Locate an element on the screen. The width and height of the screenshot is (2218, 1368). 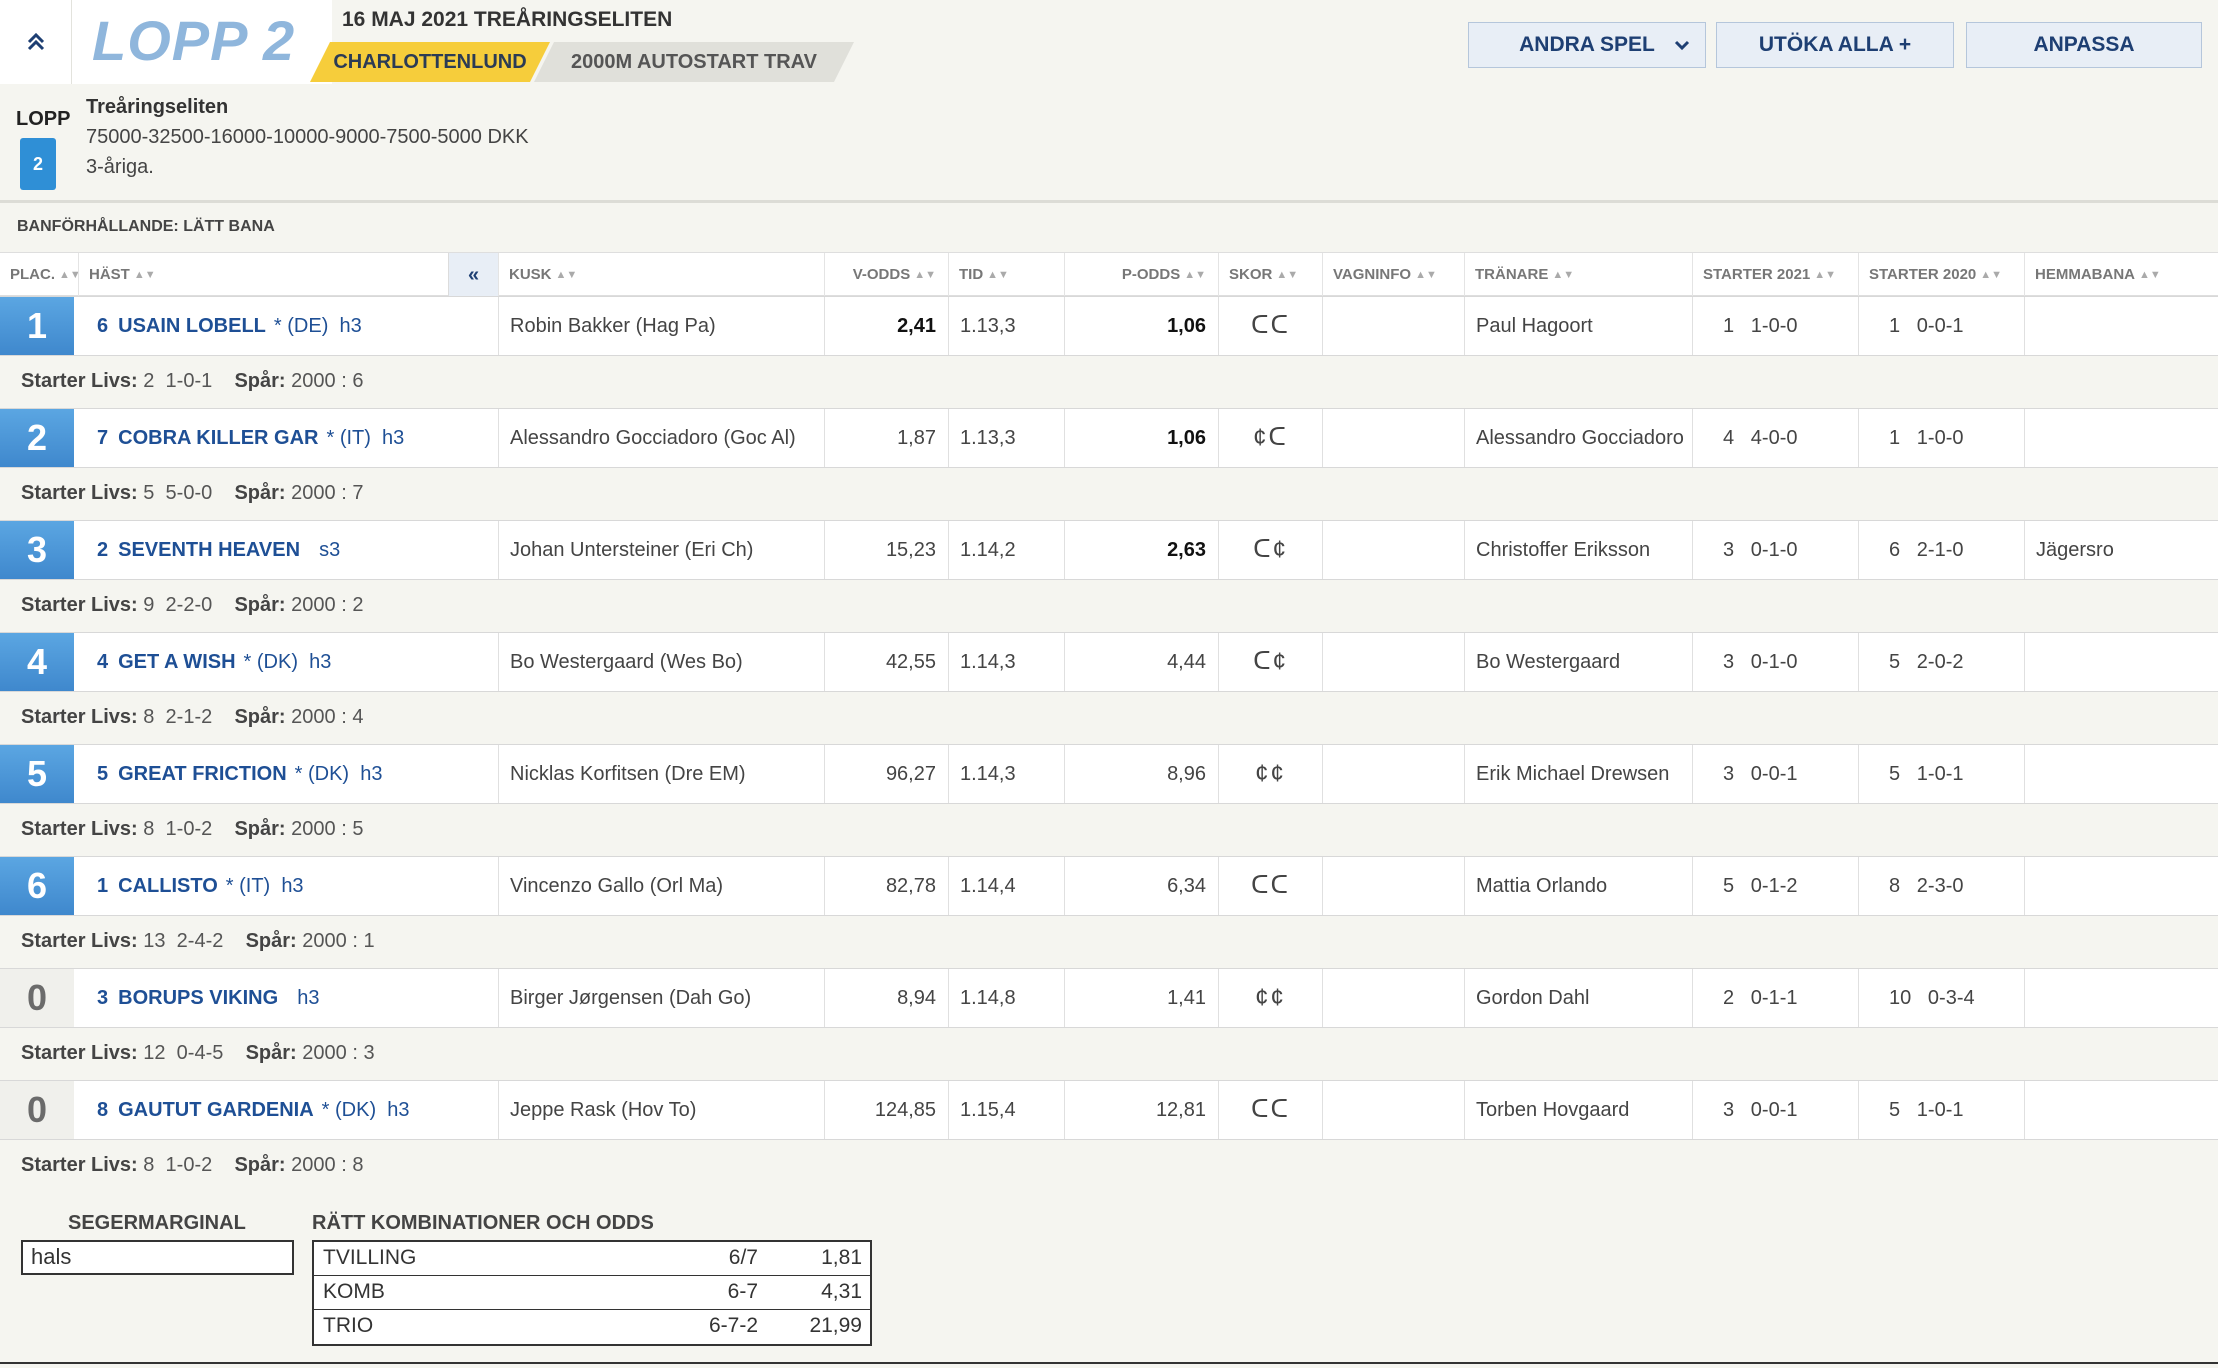
trainer-cell: Paul Hagoort is located at coordinates (1578, 326).